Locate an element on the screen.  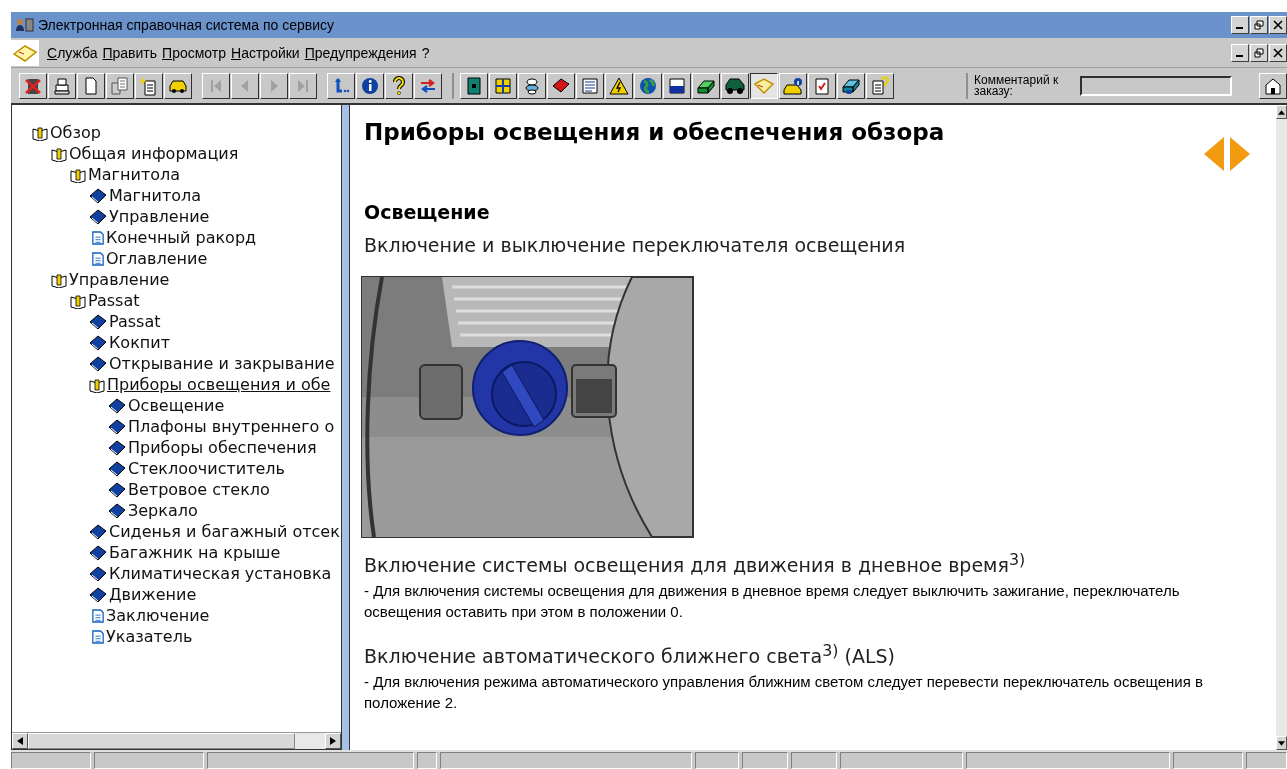
stack-button is located at coordinates (532, 85).